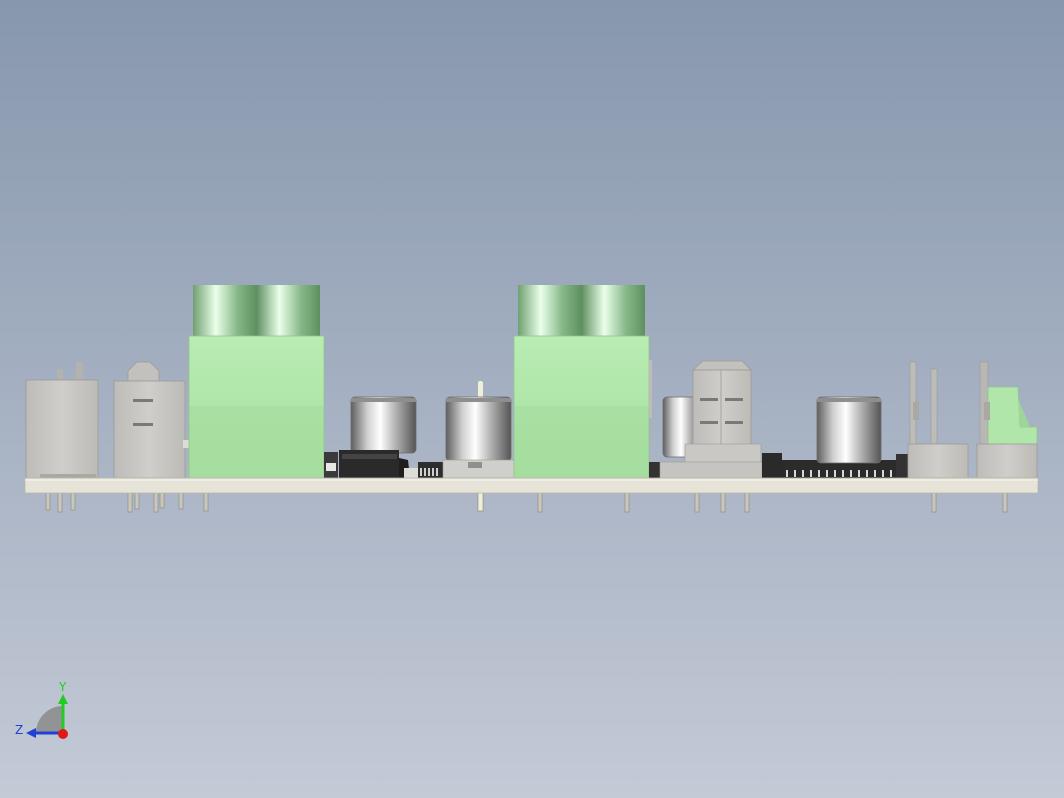  I want to click on terminal-block-small, so click(1007, 420).